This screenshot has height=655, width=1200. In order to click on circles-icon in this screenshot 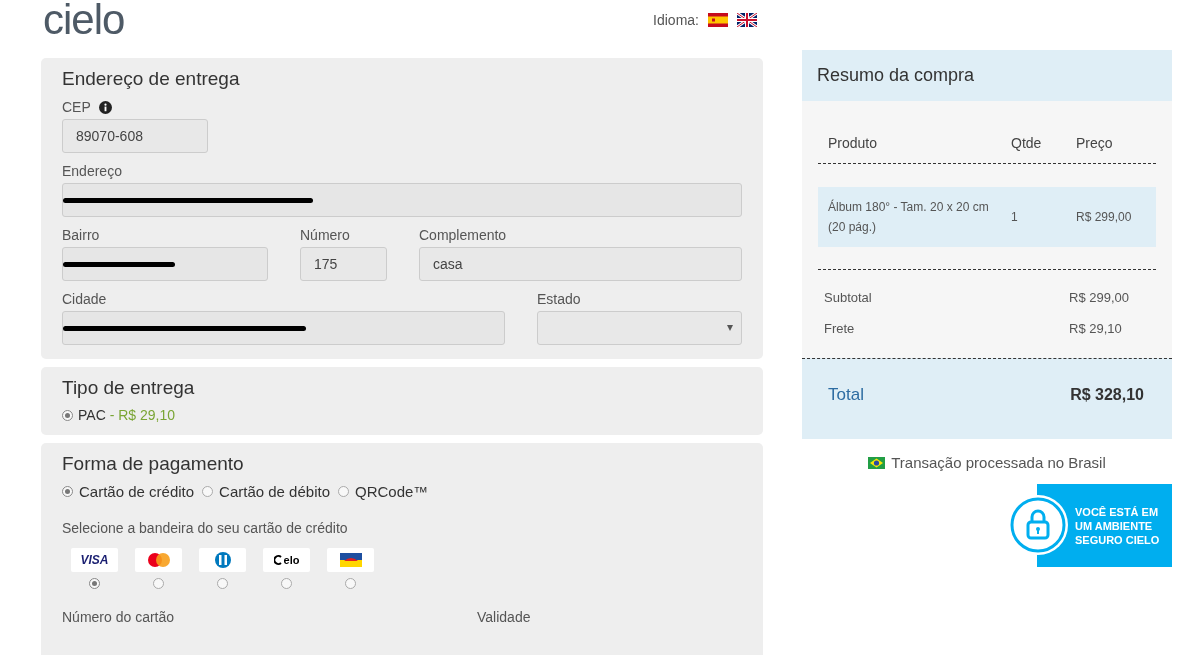, I will do `click(158, 560)`.